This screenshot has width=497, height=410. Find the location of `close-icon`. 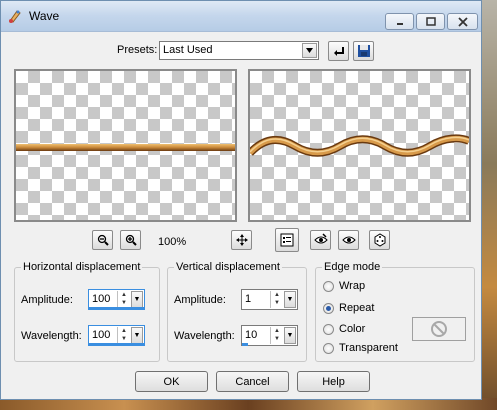

close-icon is located at coordinates (462, 21).